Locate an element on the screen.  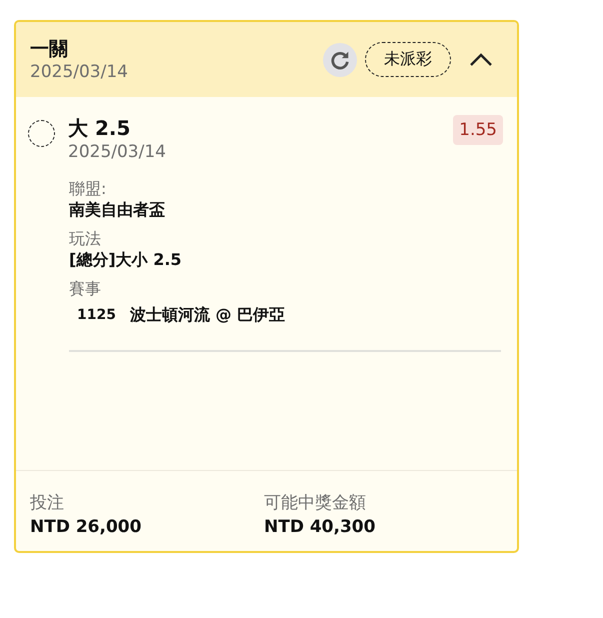
match-number: 1125 is located at coordinates (96, 315).